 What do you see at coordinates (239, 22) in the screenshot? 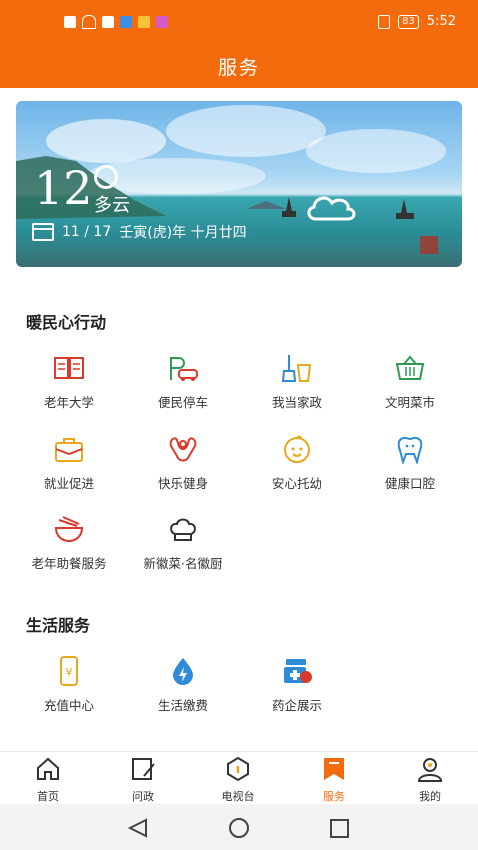
I see `status-bar: 83 5:52` at bounding box center [239, 22].